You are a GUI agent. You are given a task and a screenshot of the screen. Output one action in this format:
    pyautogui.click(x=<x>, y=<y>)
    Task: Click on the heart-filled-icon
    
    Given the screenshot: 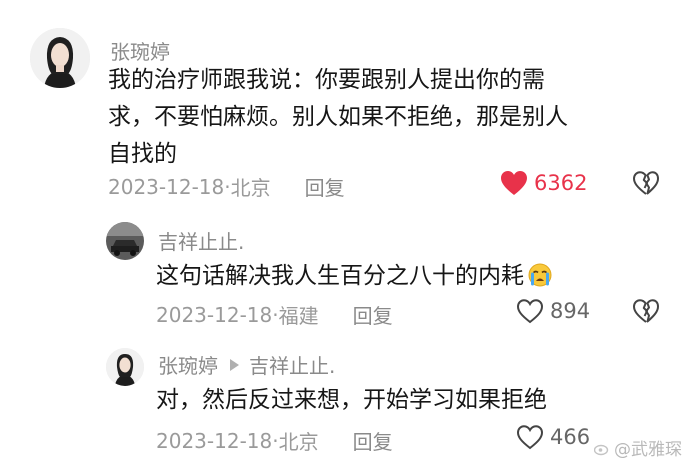 What is the action you would take?
    pyautogui.click(x=514, y=183)
    